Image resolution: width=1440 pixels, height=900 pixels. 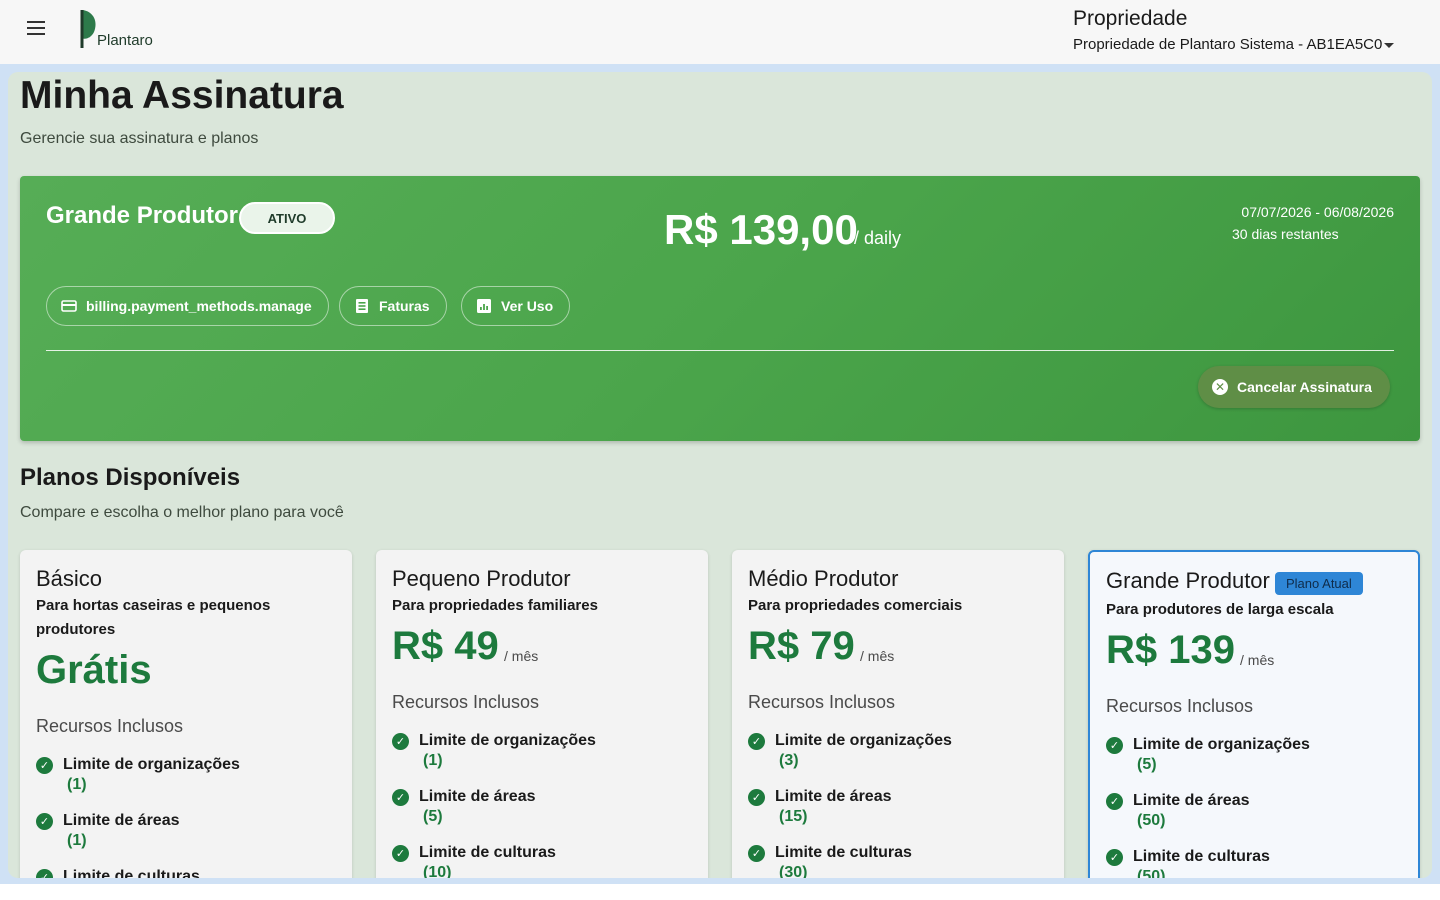 I want to click on manage-payment-methods-button: billing.payment_methods.manage, so click(x=187, y=306).